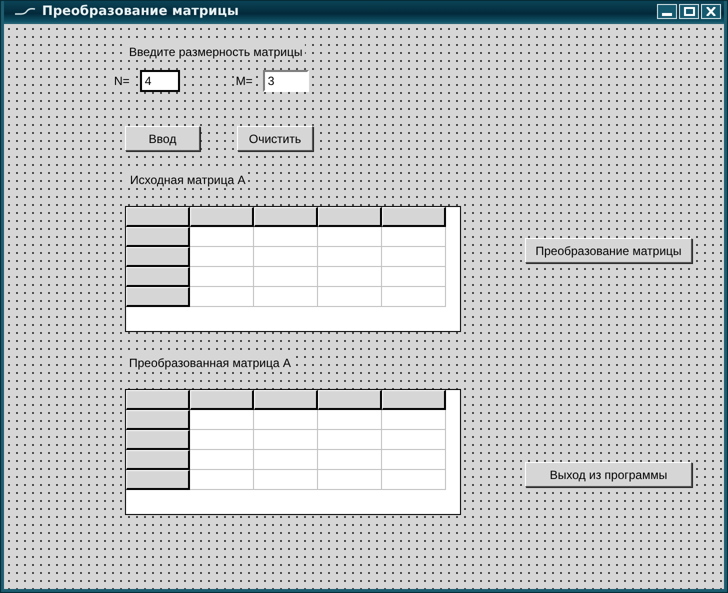  What do you see at coordinates (244, 81) in the screenshot?
I see `field-label: M=` at bounding box center [244, 81].